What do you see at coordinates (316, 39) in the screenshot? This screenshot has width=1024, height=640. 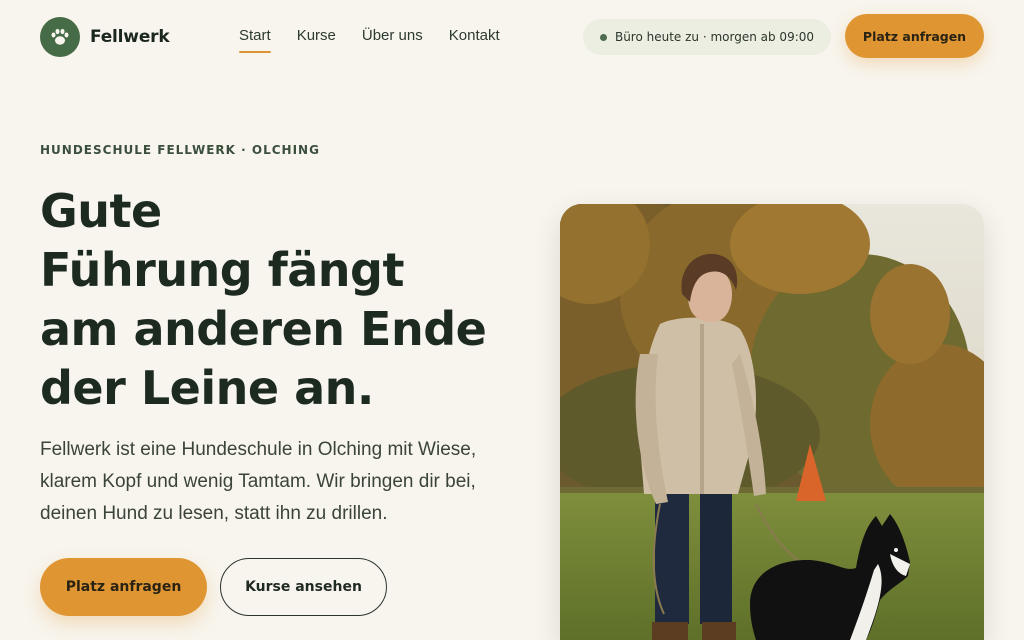 I see `nav-item-kurse: Kurse` at bounding box center [316, 39].